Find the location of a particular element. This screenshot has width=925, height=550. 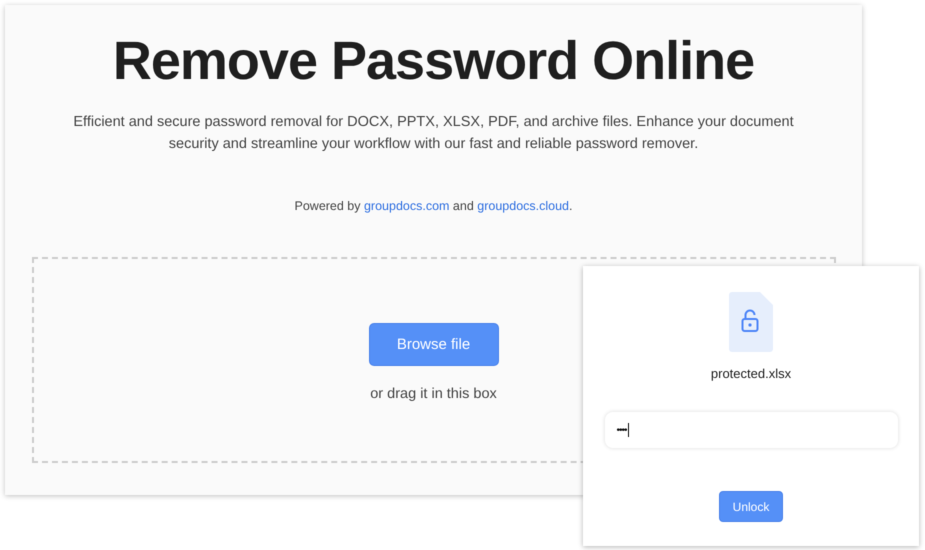

powered-by-text: Powered by groupdocs.com and groupdocs.cloud. is located at coordinates (433, 206).